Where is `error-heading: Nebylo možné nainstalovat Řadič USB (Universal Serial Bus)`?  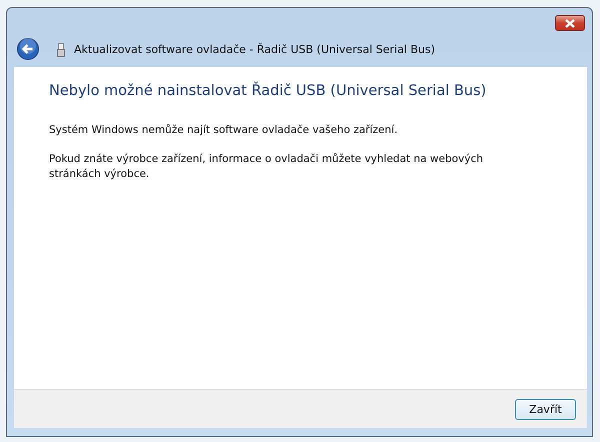
error-heading: Nebylo možné nainstalovat Řadič USB (Universal Serial Bus) is located at coordinates (268, 91).